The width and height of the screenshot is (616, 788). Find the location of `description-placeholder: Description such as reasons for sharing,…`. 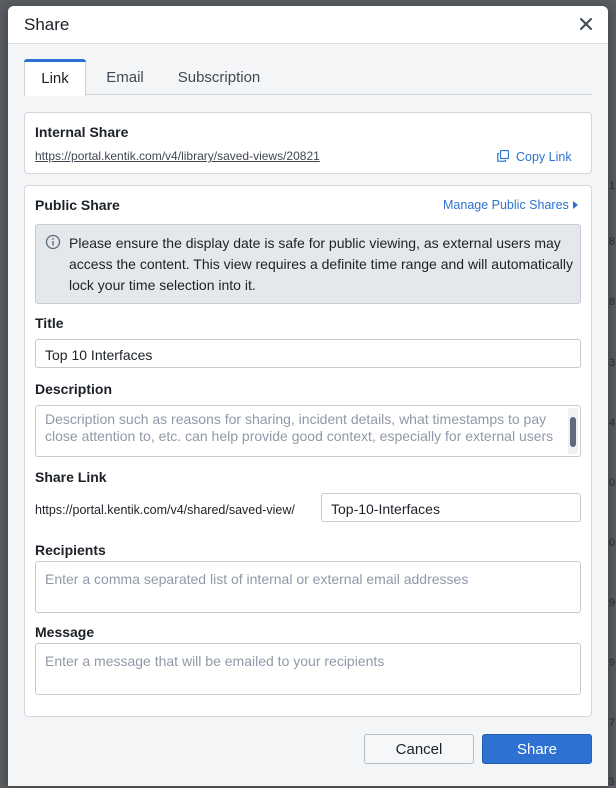

description-placeholder: Description such as reasons for sharing,… is located at coordinates (299, 427).